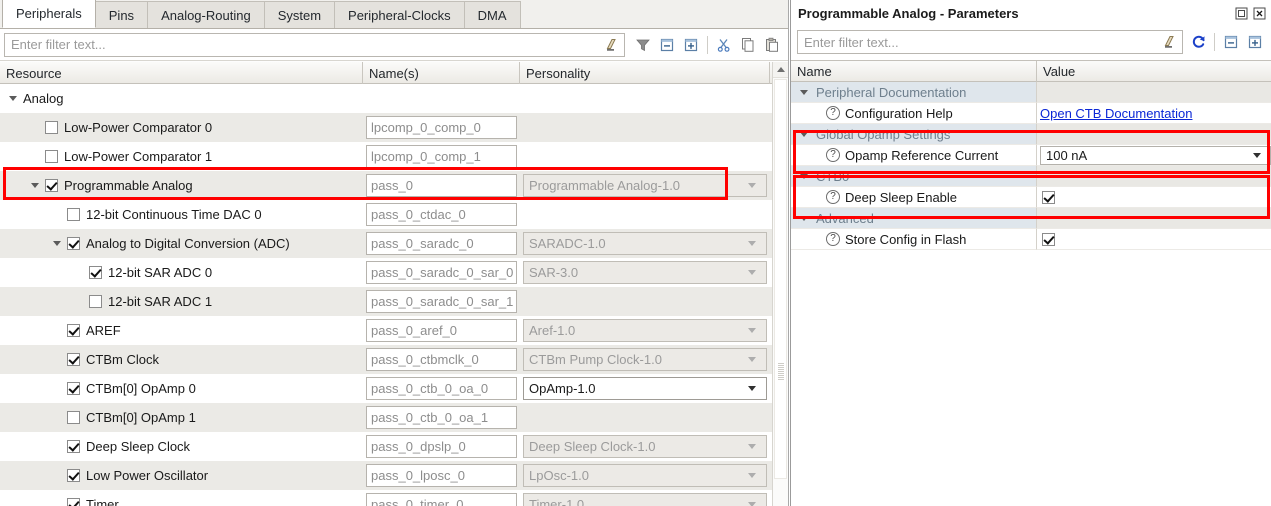 The height and width of the screenshot is (506, 1271). Describe the element at coordinates (399, 14) in the screenshot. I see `tab-peripheral-clocks: Peripheral-Clocks` at that location.